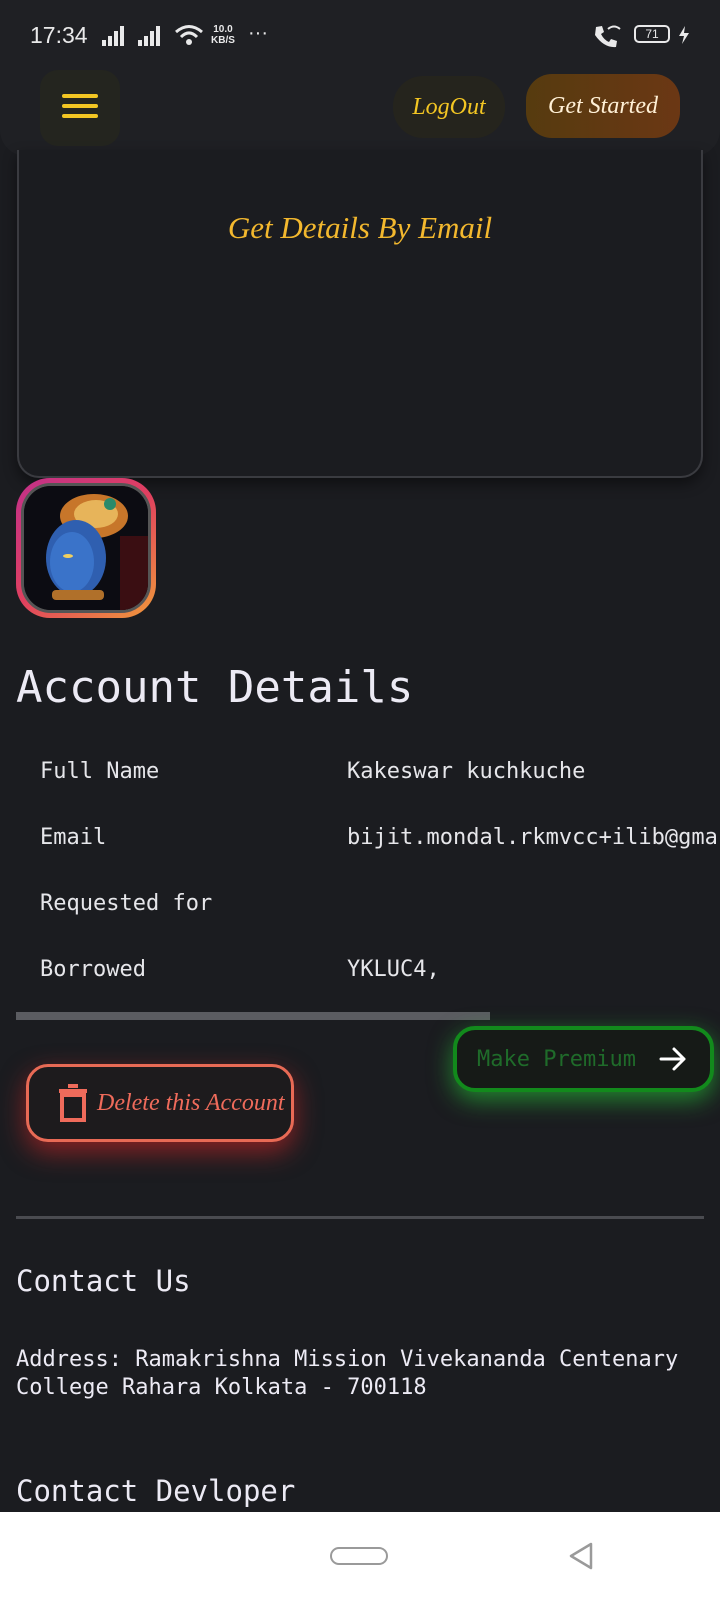  Describe the element at coordinates (253, 1016) in the screenshot. I see `table-horizontal-scrollbar` at that location.